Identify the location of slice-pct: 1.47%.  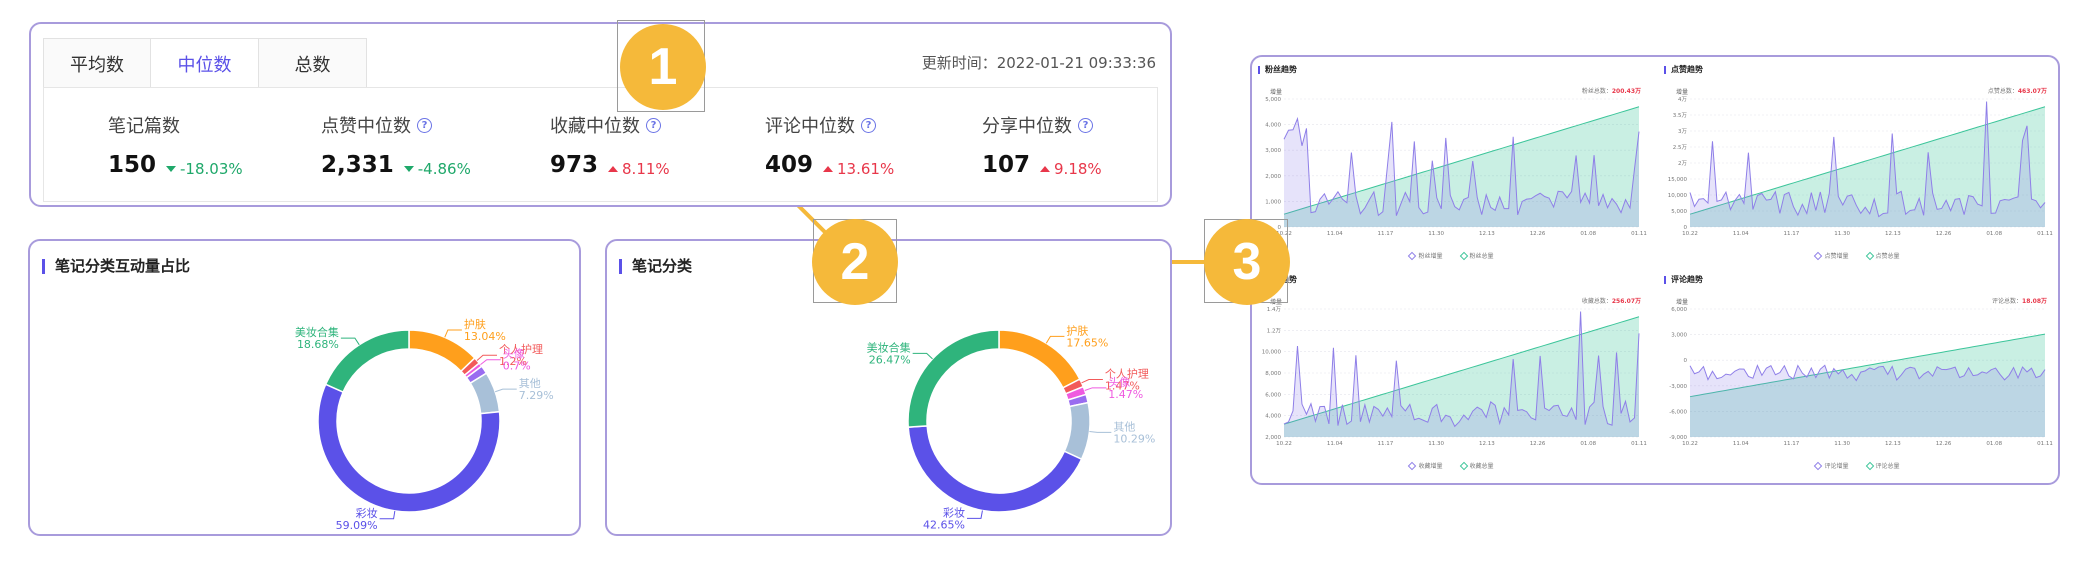
(1125, 394).